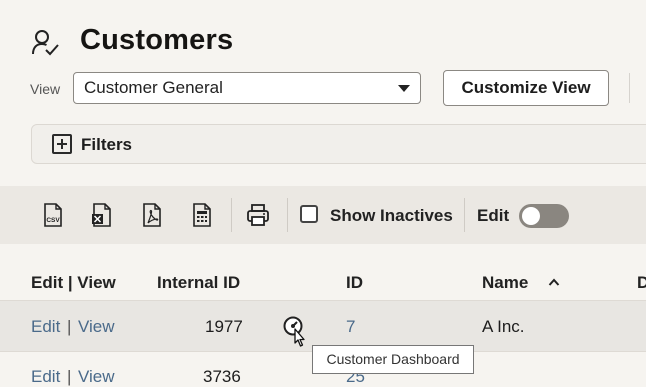  Describe the element at coordinates (350, 327) in the screenshot. I see `id-link: 7` at that location.